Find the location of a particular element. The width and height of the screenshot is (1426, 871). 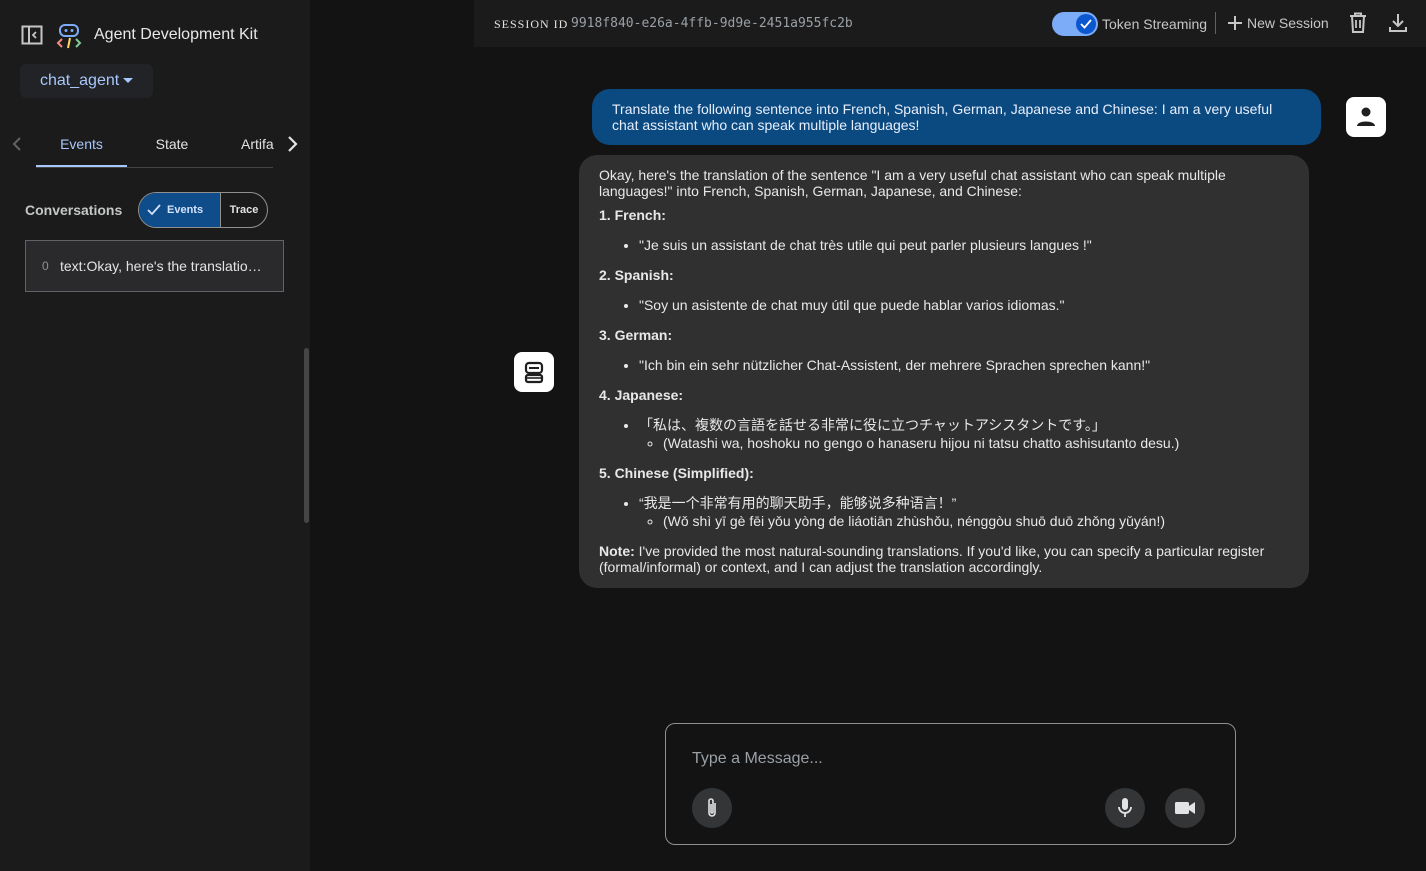

attach-button is located at coordinates (712, 808).